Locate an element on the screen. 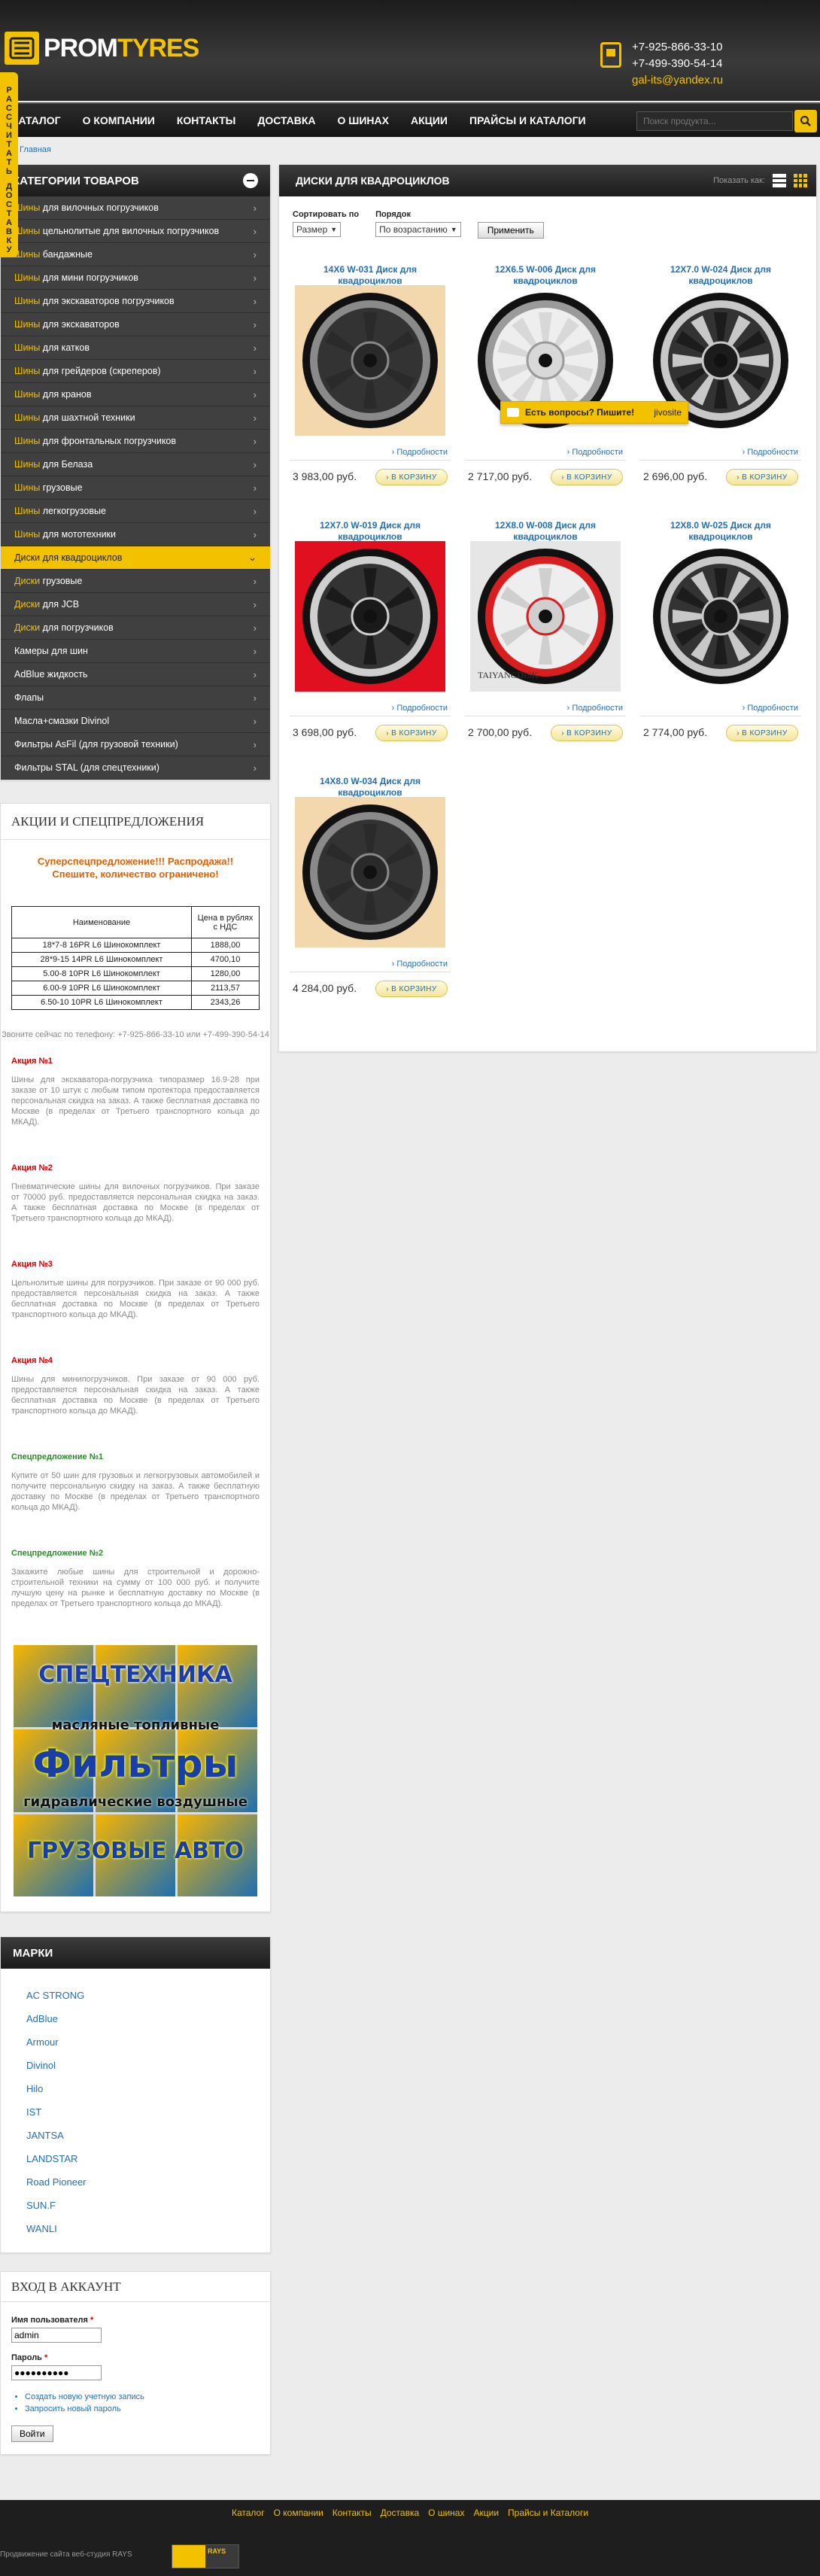  product-name: 12X7.0 W-024 Диск для квадроциклов is located at coordinates (720, 268).